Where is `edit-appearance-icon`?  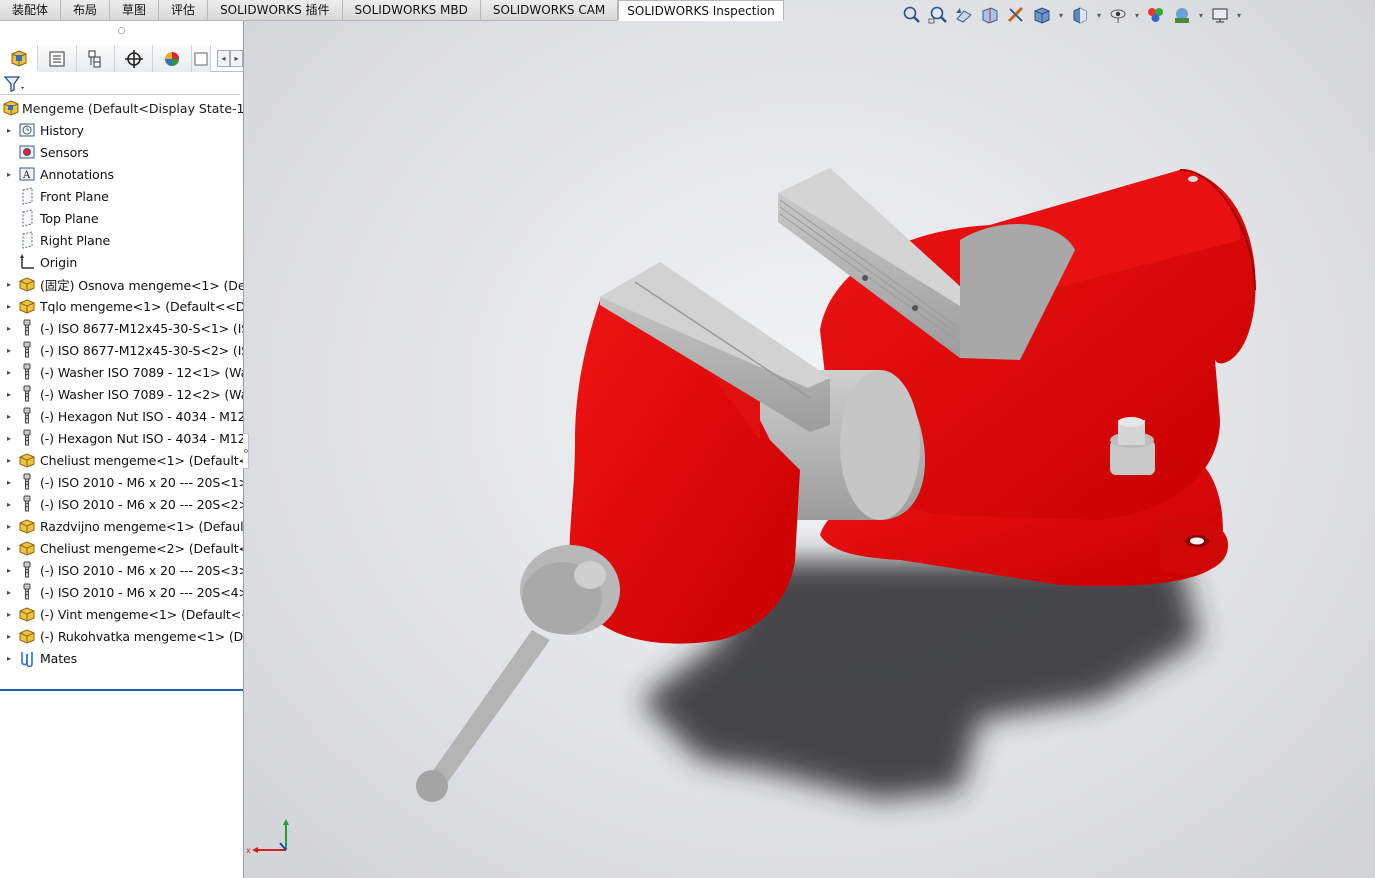 edit-appearance-icon is located at coordinates (1156, 15).